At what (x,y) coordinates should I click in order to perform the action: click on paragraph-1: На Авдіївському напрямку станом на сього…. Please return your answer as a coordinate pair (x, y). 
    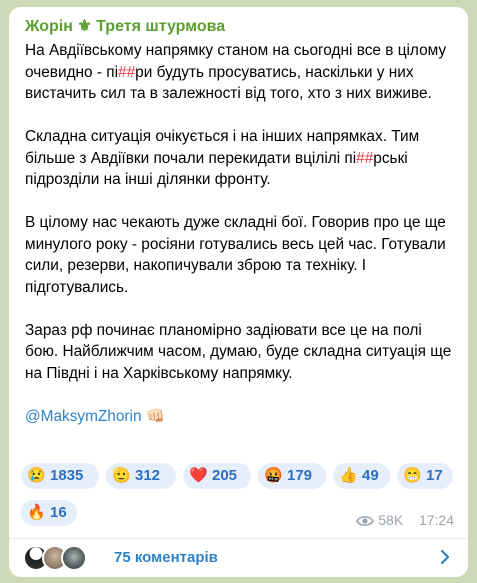
    Looking at the image, I should click on (241, 72).